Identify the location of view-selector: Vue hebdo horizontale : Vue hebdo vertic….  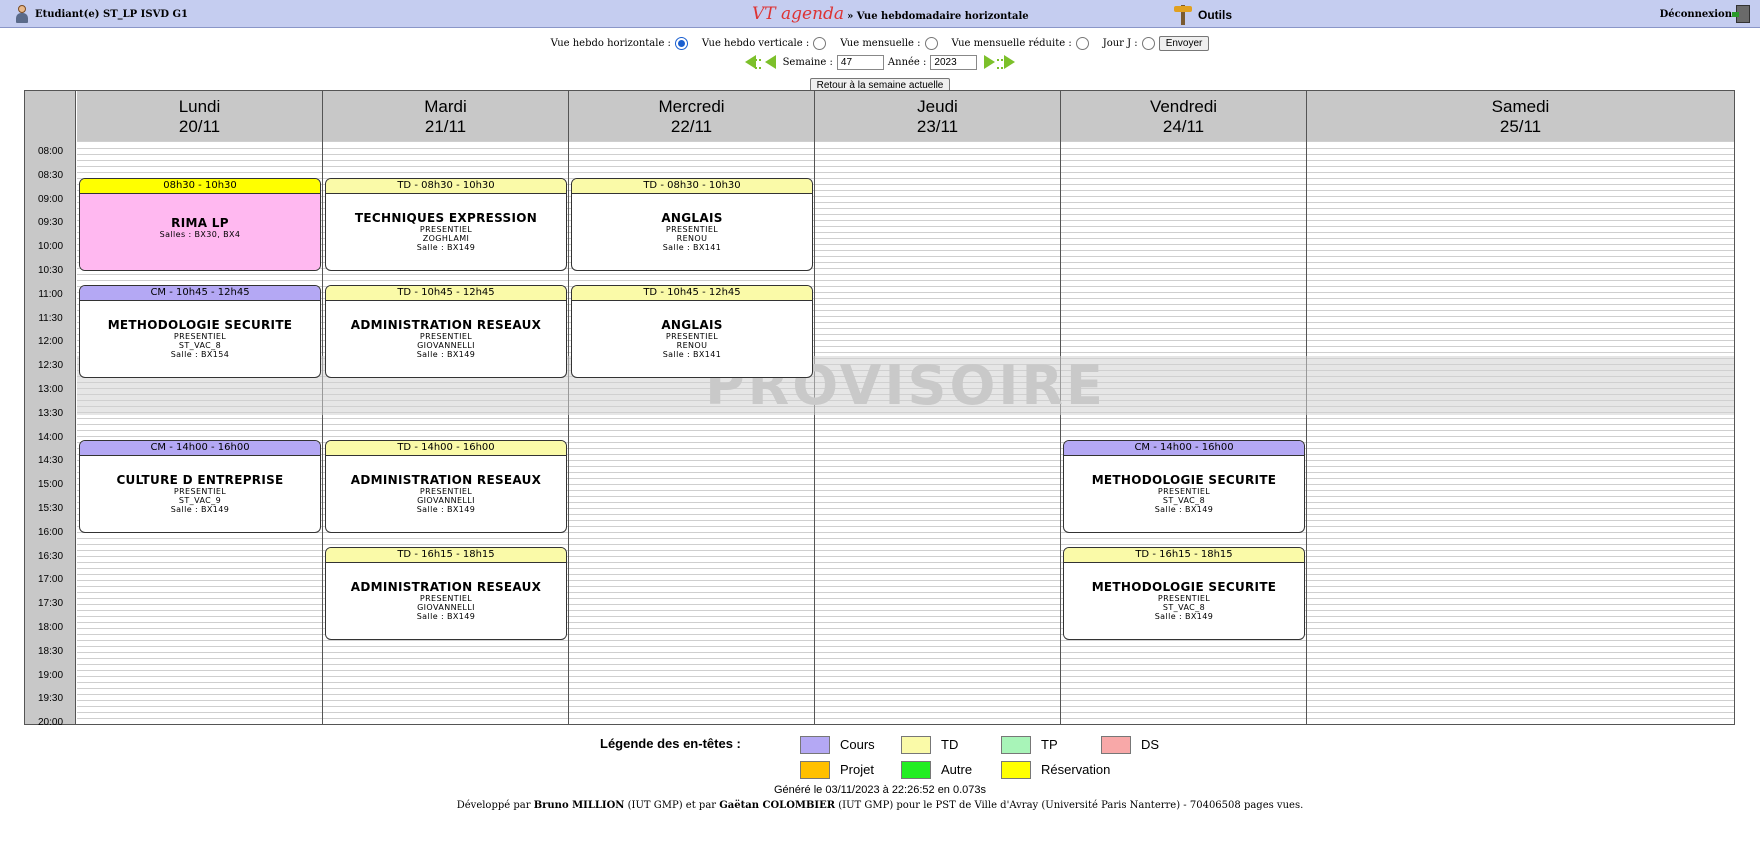
(880, 43).